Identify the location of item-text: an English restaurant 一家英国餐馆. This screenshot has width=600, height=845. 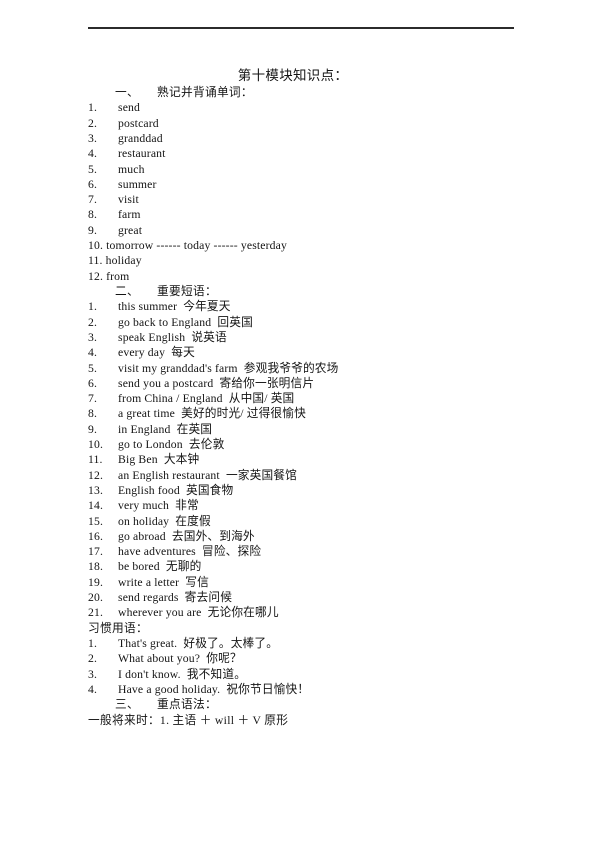
(207, 475).